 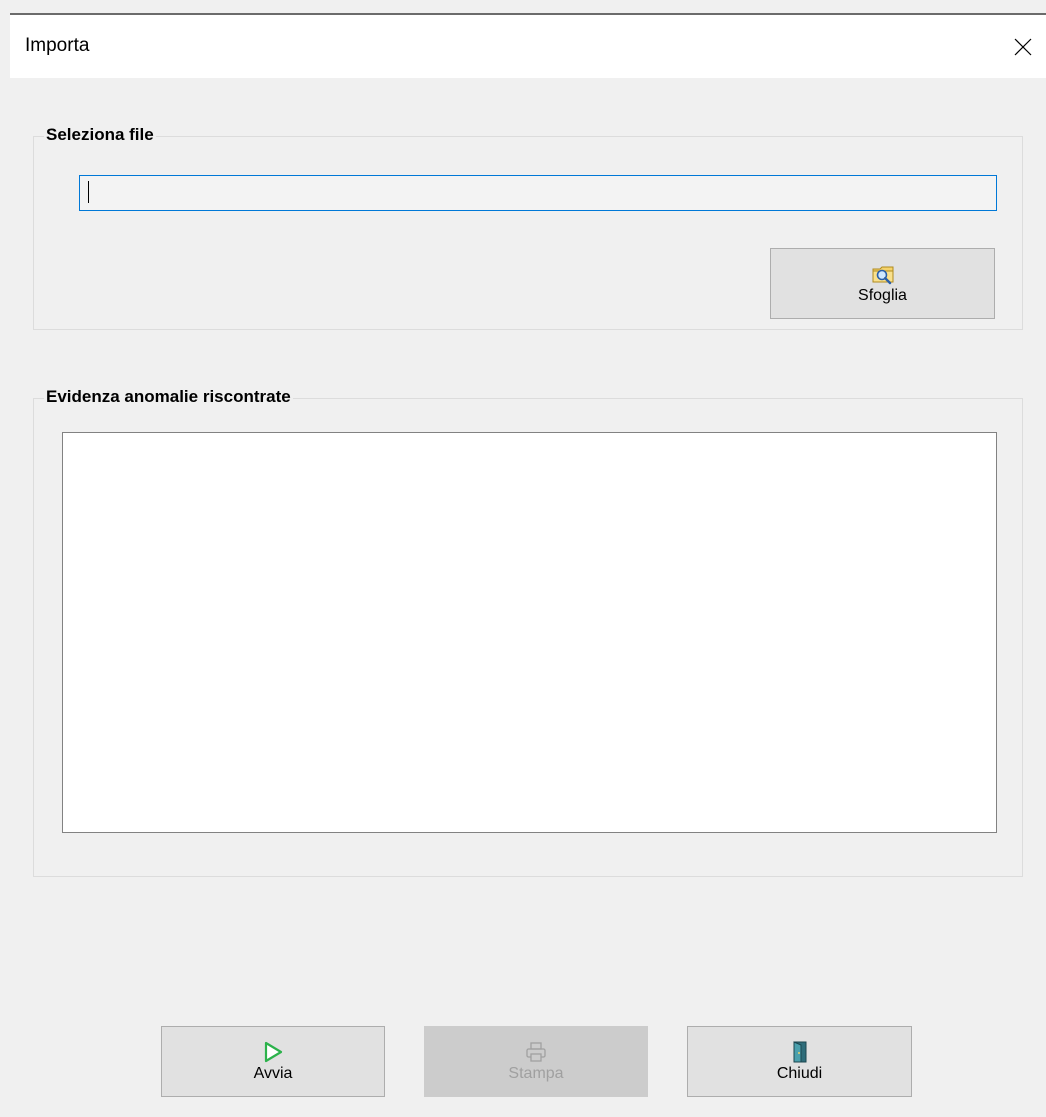 What do you see at coordinates (88, 192) in the screenshot?
I see `text-caret` at bounding box center [88, 192].